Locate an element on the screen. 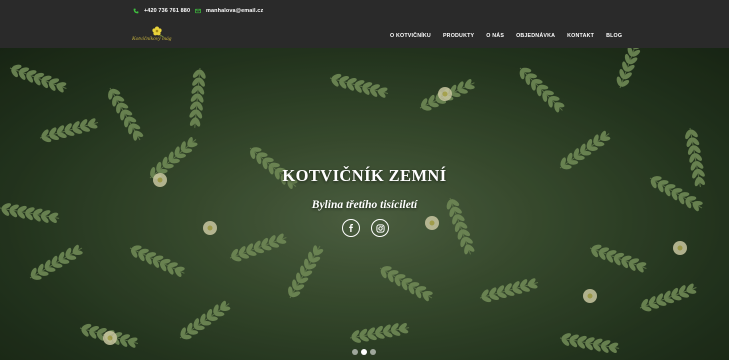 This screenshot has width=729, height=360. hero-title: KOTVIČNÍK ZEMNÍ is located at coordinates (364, 175).